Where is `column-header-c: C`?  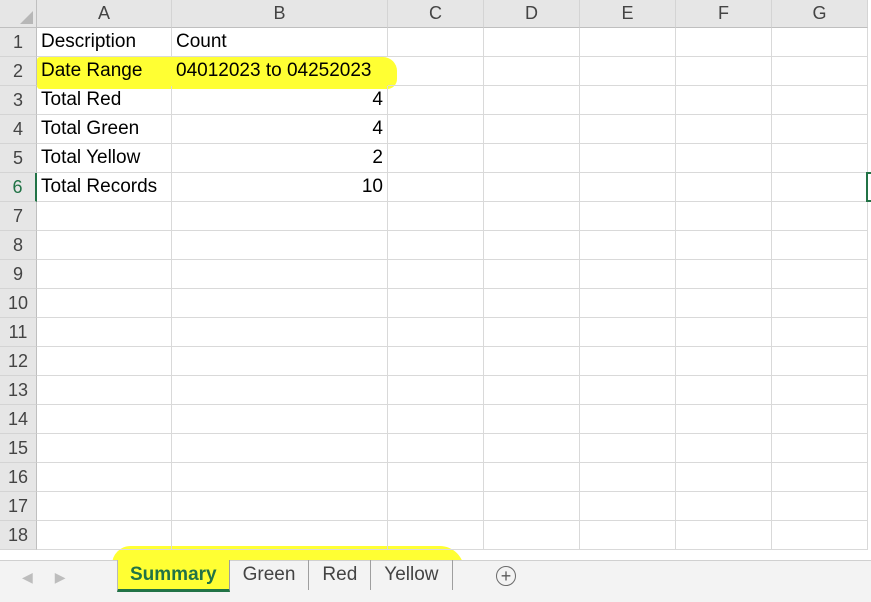 column-header-c: C is located at coordinates (436, 14).